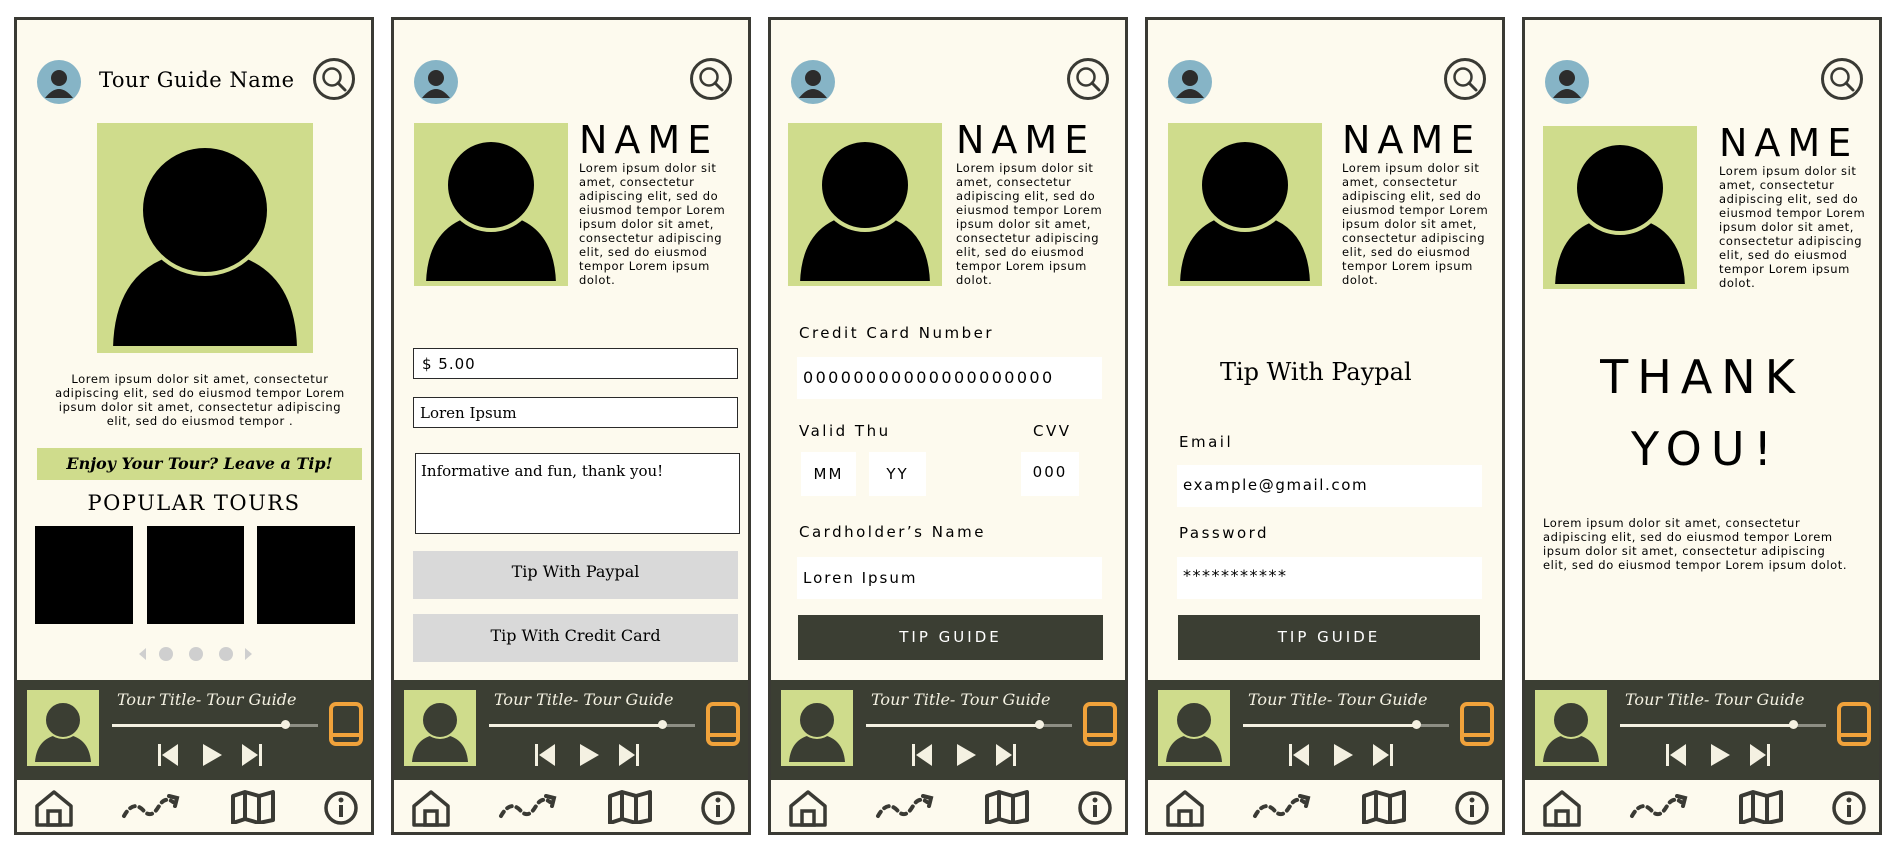 The width and height of the screenshot is (1901, 853). What do you see at coordinates (575, 363) in the screenshot?
I see `tip-amount-input: $ 5.00` at bounding box center [575, 363].